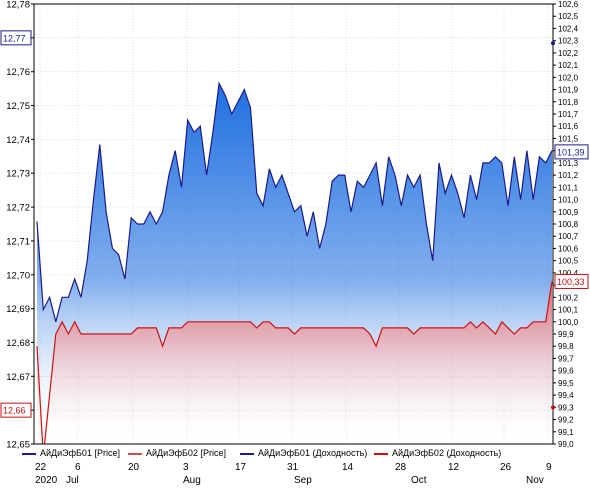 The image size is (590, 492). Describe the element at coordinates (568, 28) in the screenshot. I see `y-tick-label: 102,4` at that location.